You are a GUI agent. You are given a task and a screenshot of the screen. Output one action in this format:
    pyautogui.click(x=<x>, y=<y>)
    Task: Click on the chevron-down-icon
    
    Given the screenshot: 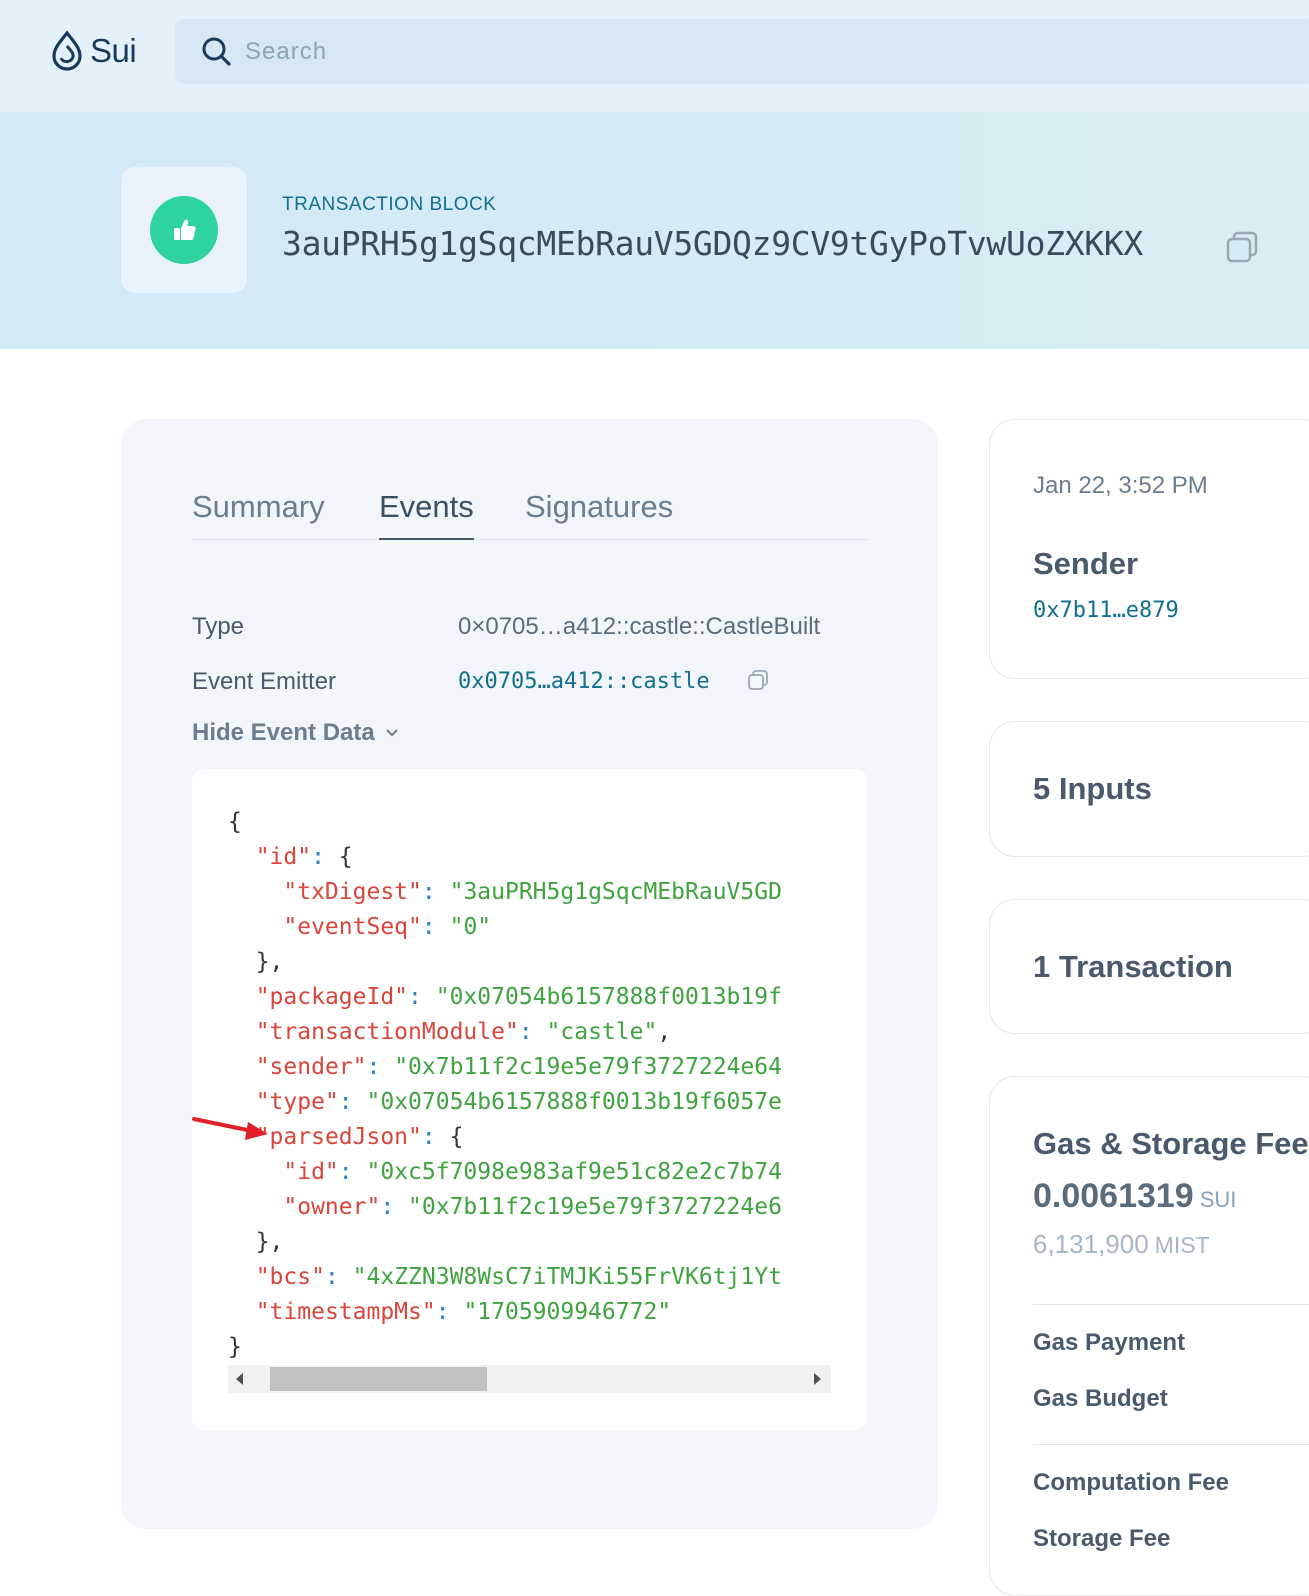 What is the action you would take?
    pyautogui.click(x=392, y=733)
    